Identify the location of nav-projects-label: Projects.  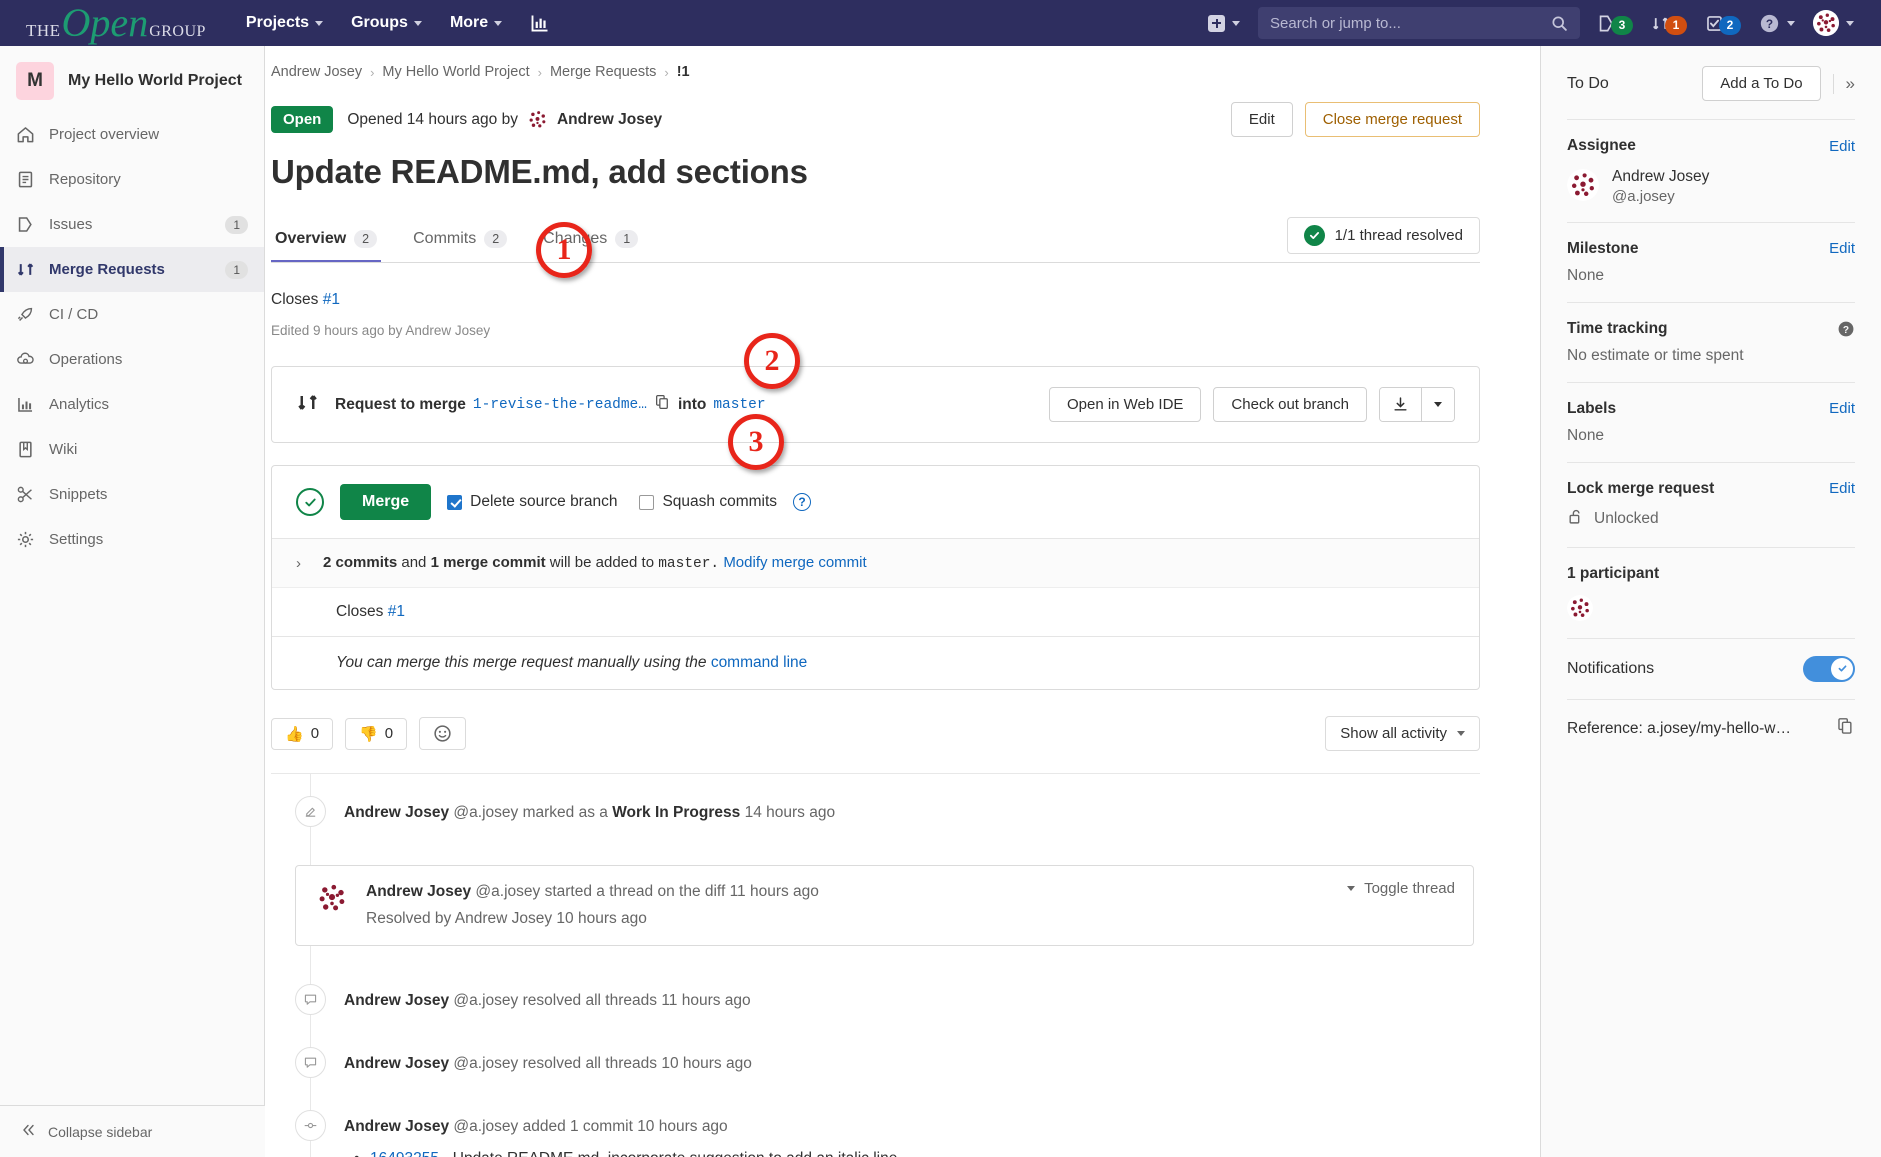
(277, 22).